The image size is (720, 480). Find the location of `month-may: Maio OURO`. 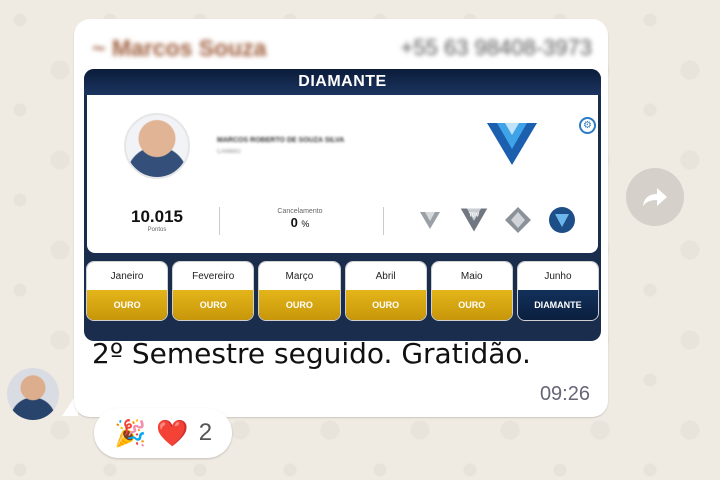

month-may: Maio OURO is located at coordinates (471, 291).